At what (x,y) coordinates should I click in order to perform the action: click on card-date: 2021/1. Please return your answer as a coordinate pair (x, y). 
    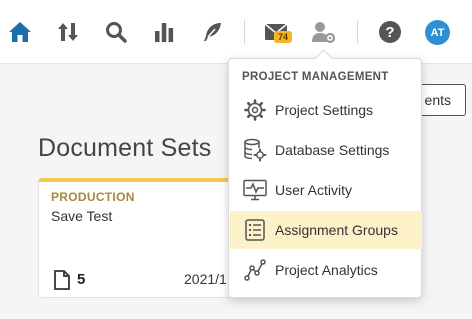
    Looking at the image, I should click on (205, 279).